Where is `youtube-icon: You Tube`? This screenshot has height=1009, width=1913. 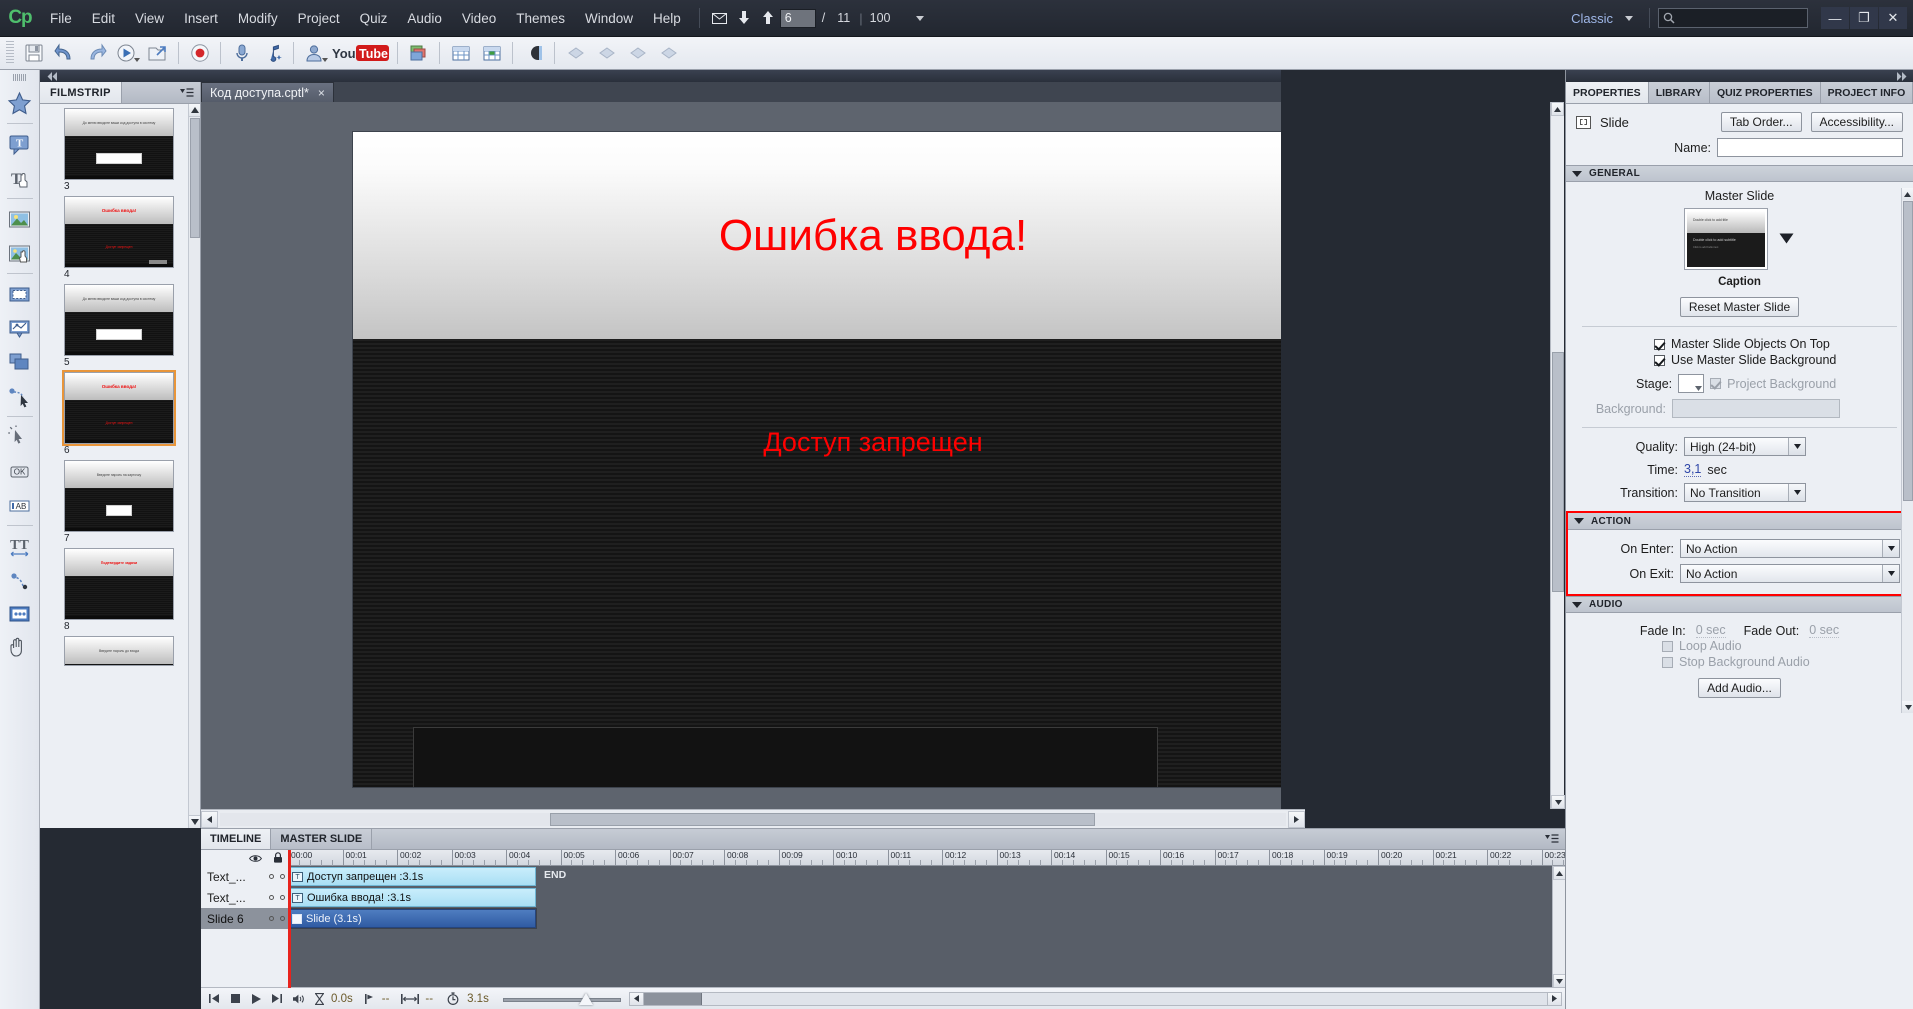
youtube-icon: You Tube is located at coordinates (361, 53).